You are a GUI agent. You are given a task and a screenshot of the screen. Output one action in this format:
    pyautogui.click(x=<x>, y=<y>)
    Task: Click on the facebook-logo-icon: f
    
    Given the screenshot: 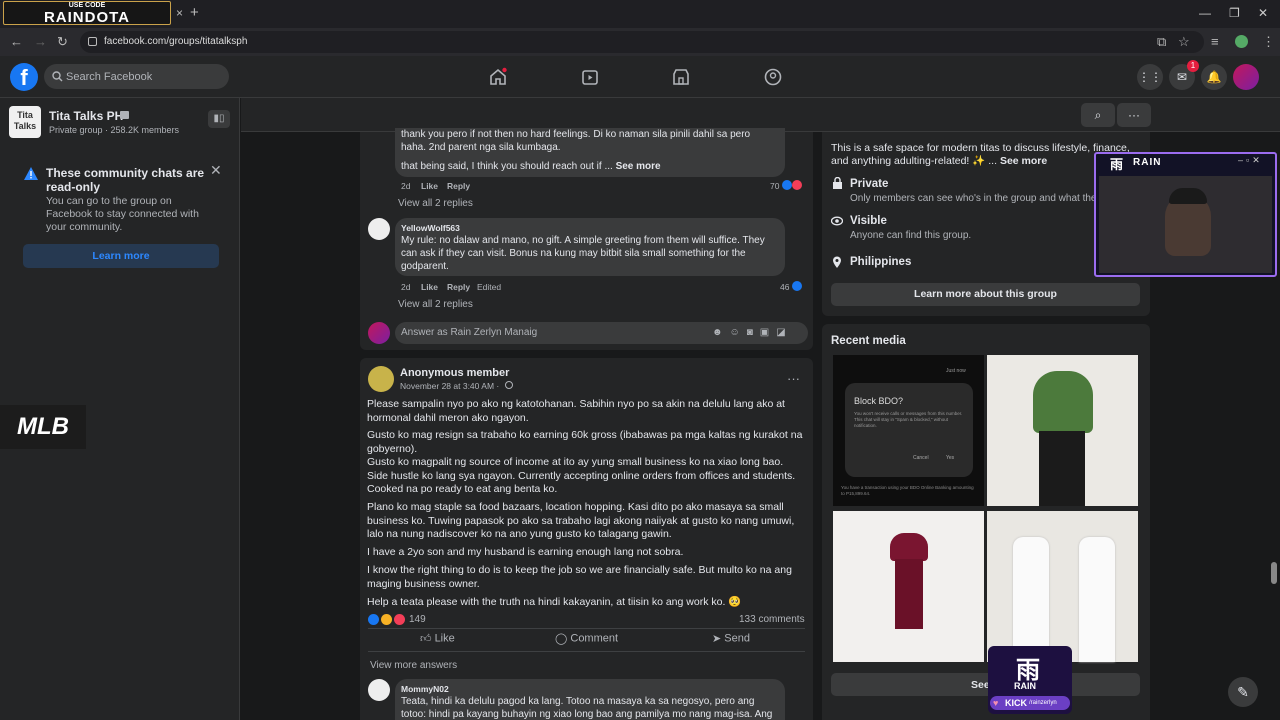 What is the action you would take?
    pyautogui.click(x=24, y=77)
    